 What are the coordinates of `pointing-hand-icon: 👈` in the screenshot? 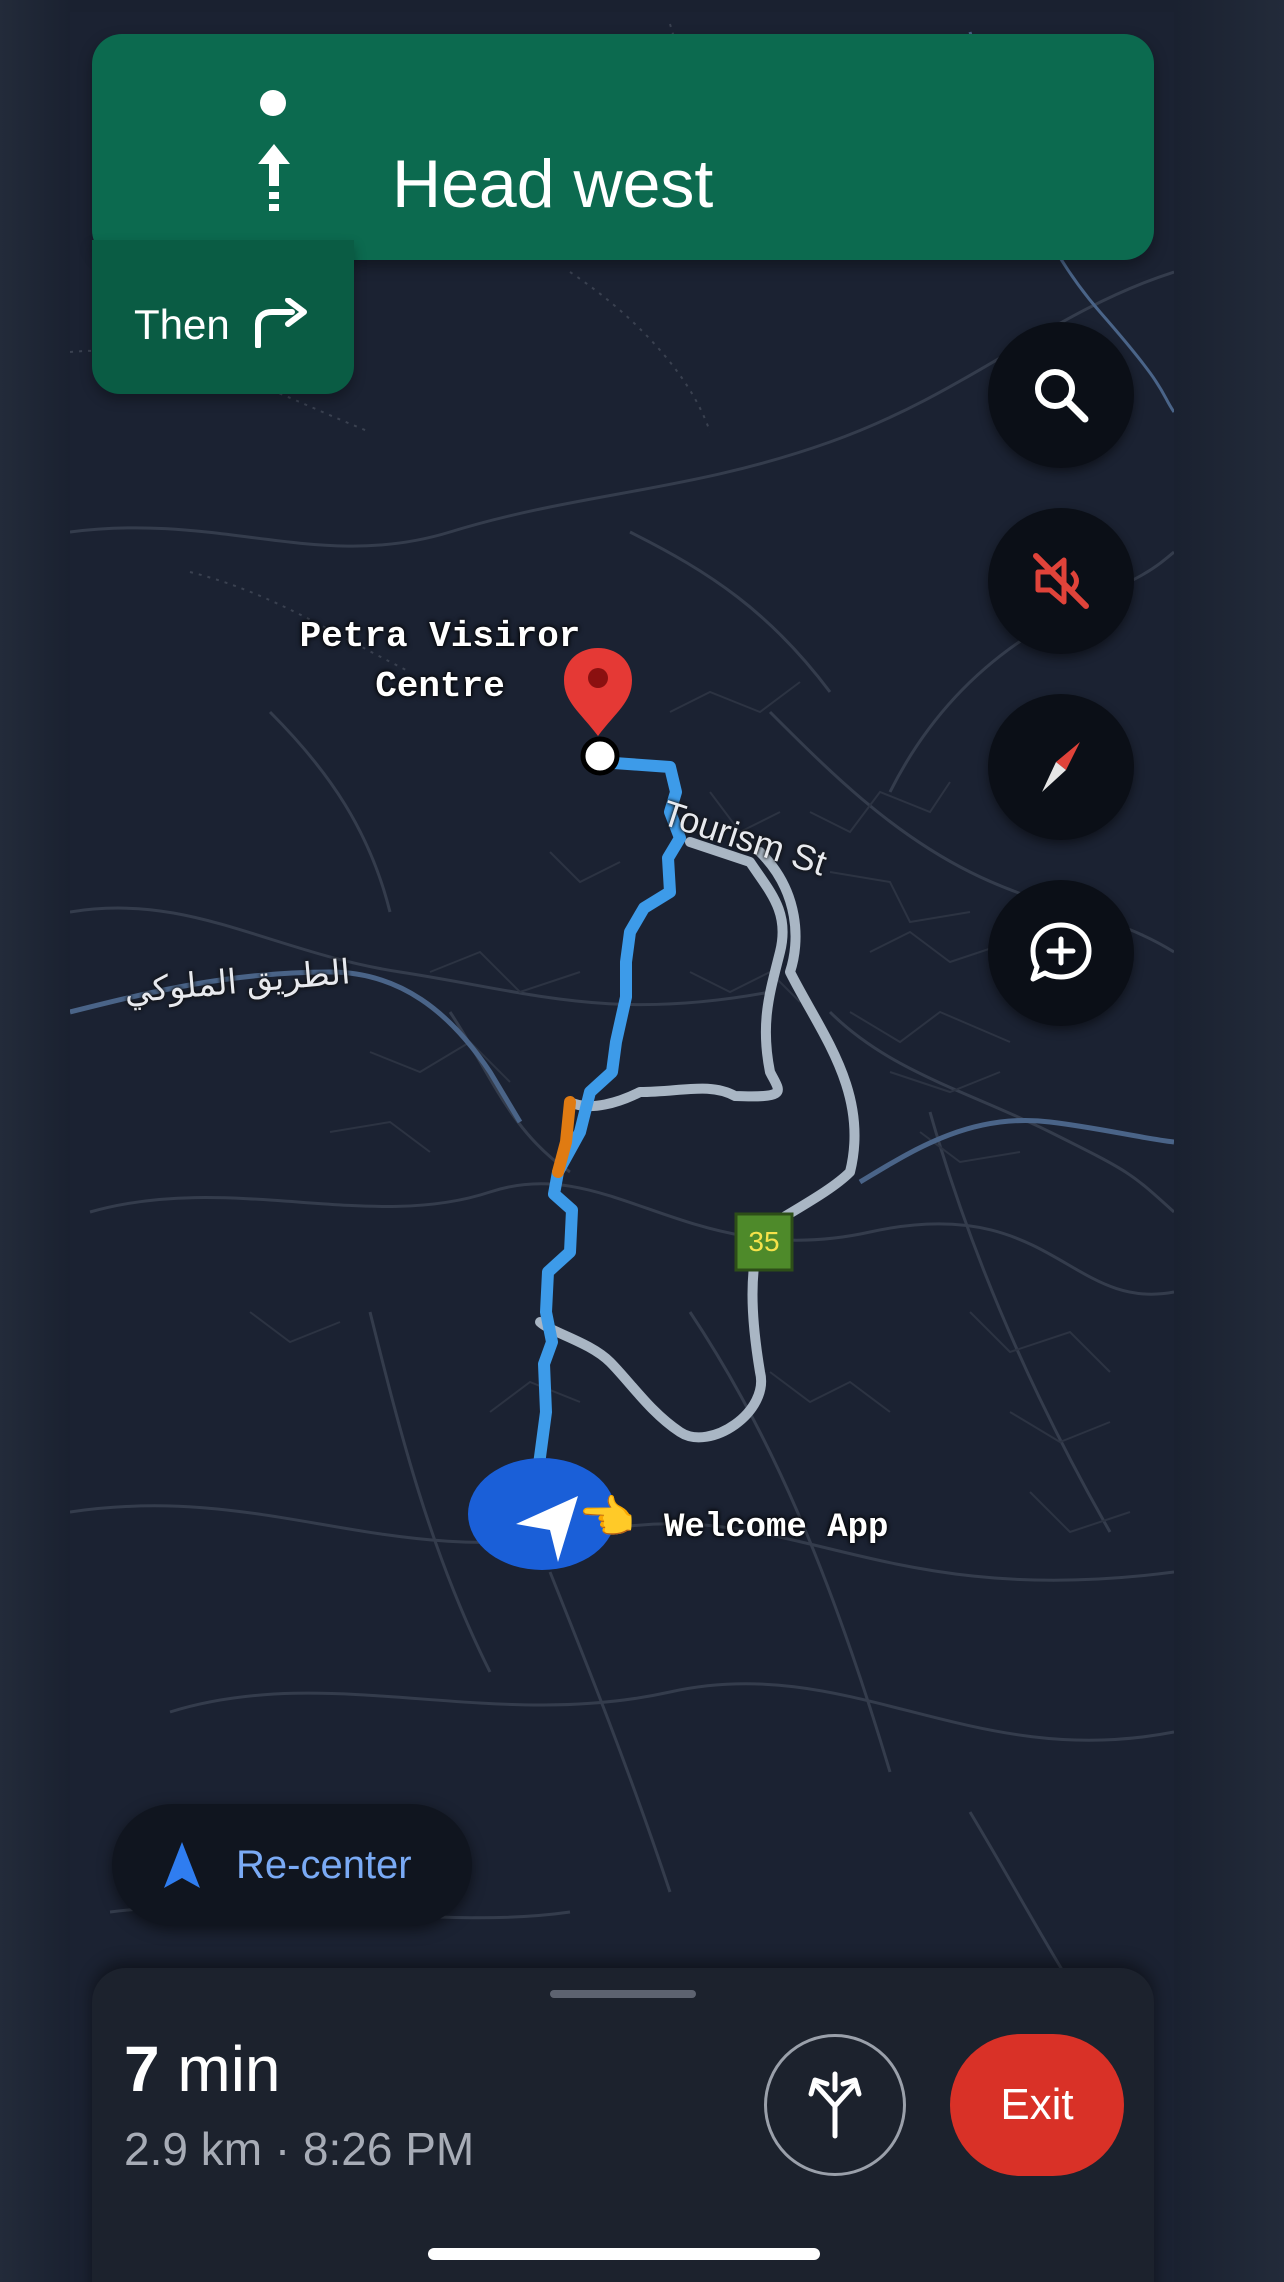 It's located at (607, 1517).